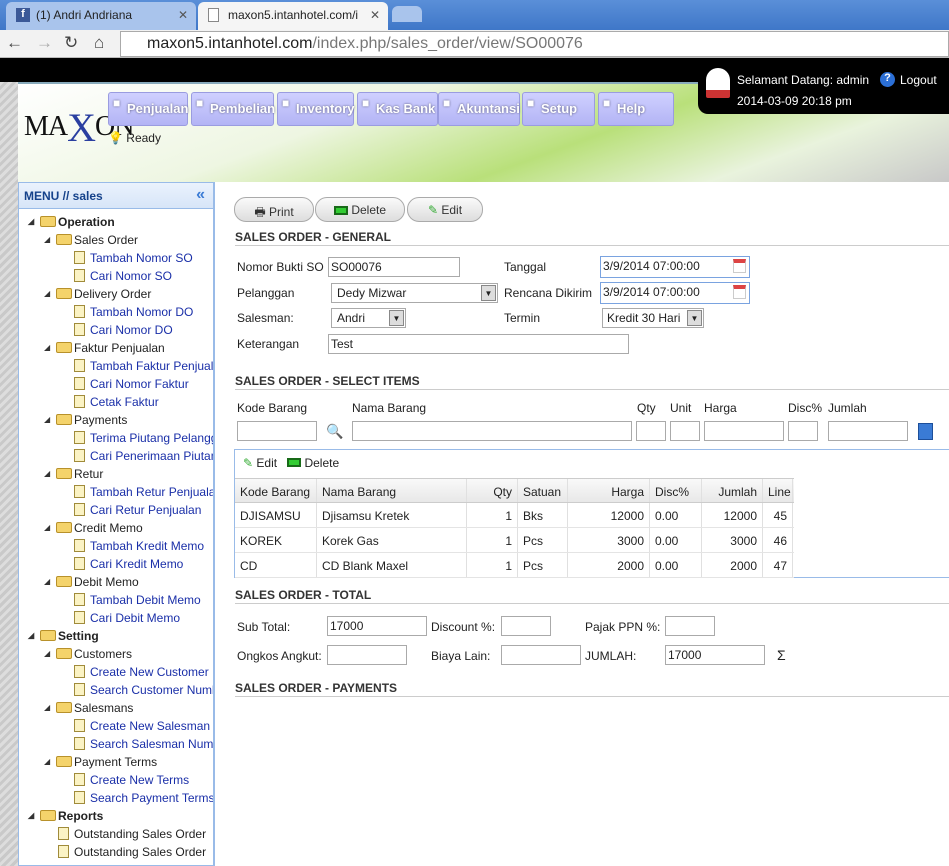 This screenshot has height=866, width=949. Describe the element at coordinates (143, 456) in the screenshot. I see `sidebar-item: Cari Penerimaan Piutang` at that location.